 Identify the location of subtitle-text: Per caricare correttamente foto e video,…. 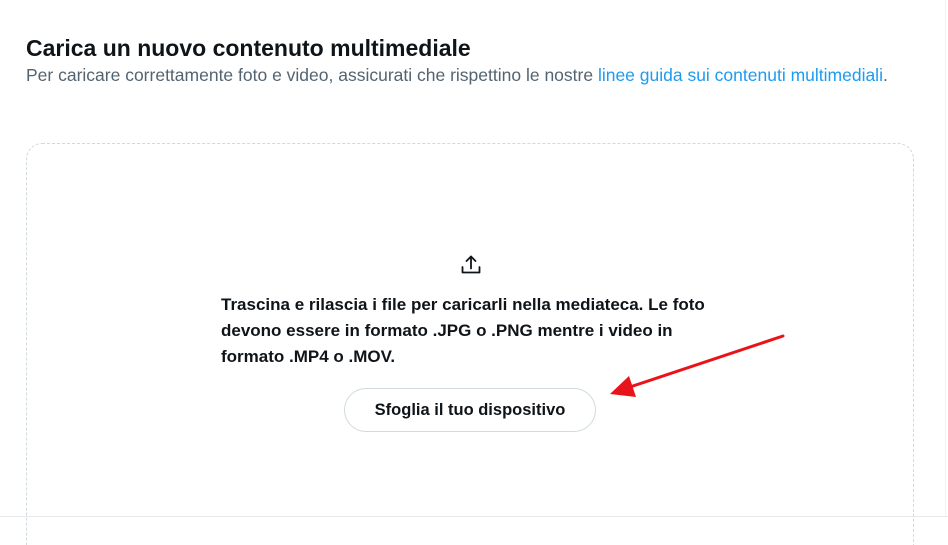
(312, 75).